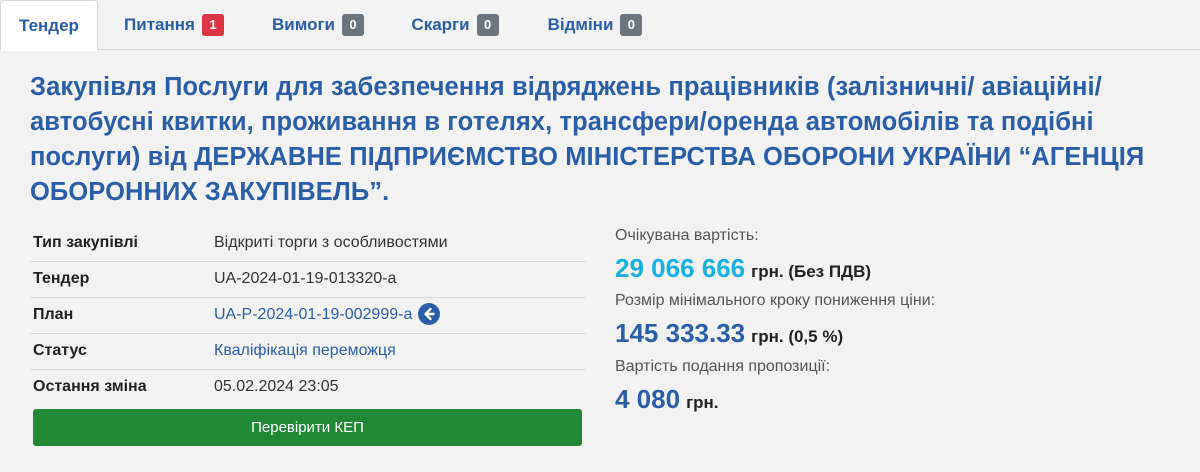 This screenshot has height=472, width=1200. Describe the element at coordinates (303, 24) in the screenshot. I see `tab-label: Вимоги` at that location.